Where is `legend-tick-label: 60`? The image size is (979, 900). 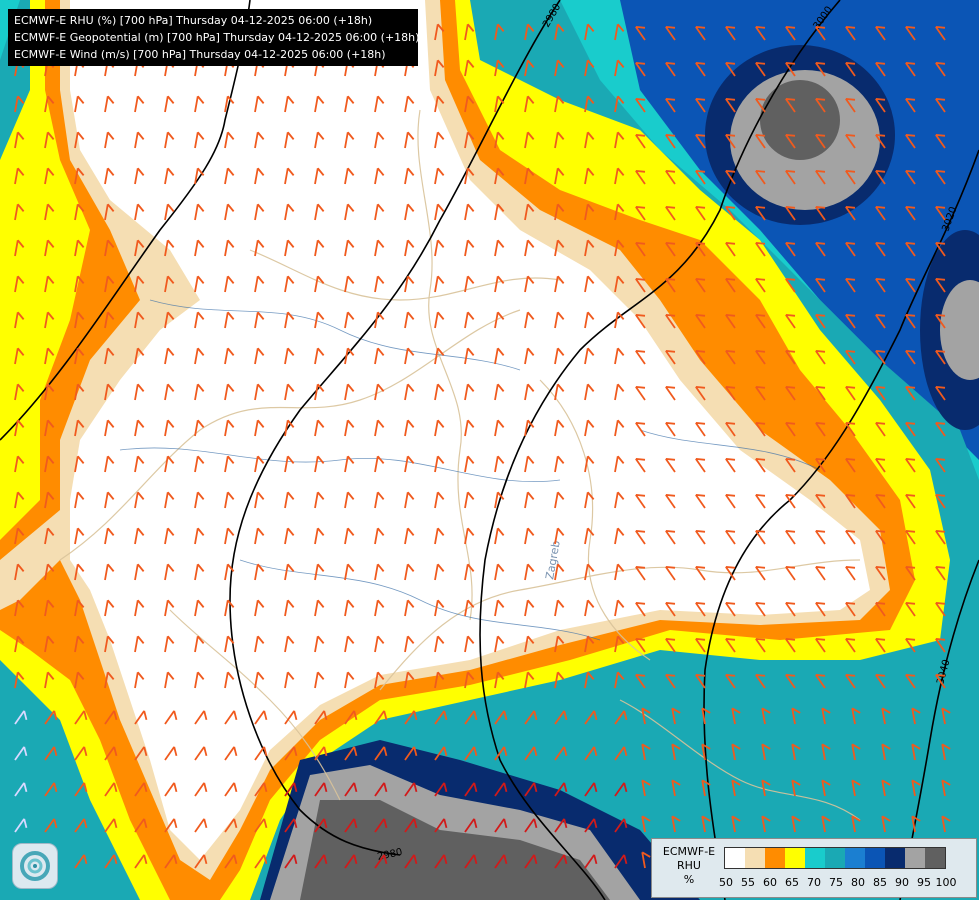 legend-tick-label: 60 is located at coordinates (770, 882).